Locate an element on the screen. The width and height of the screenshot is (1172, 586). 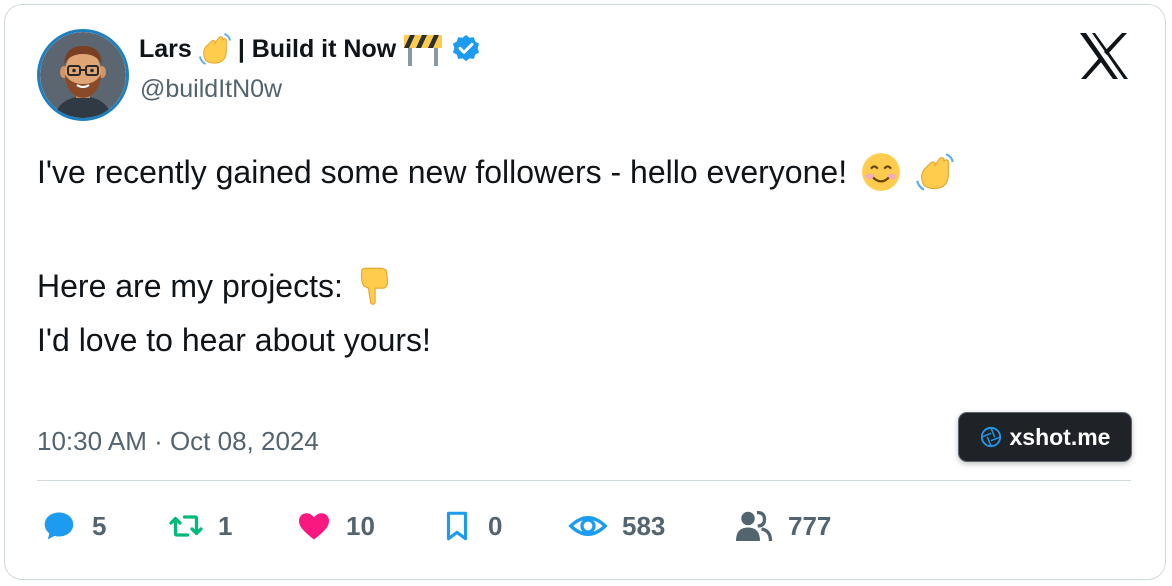
like-count: 10 is located at coordinates (360, 525).